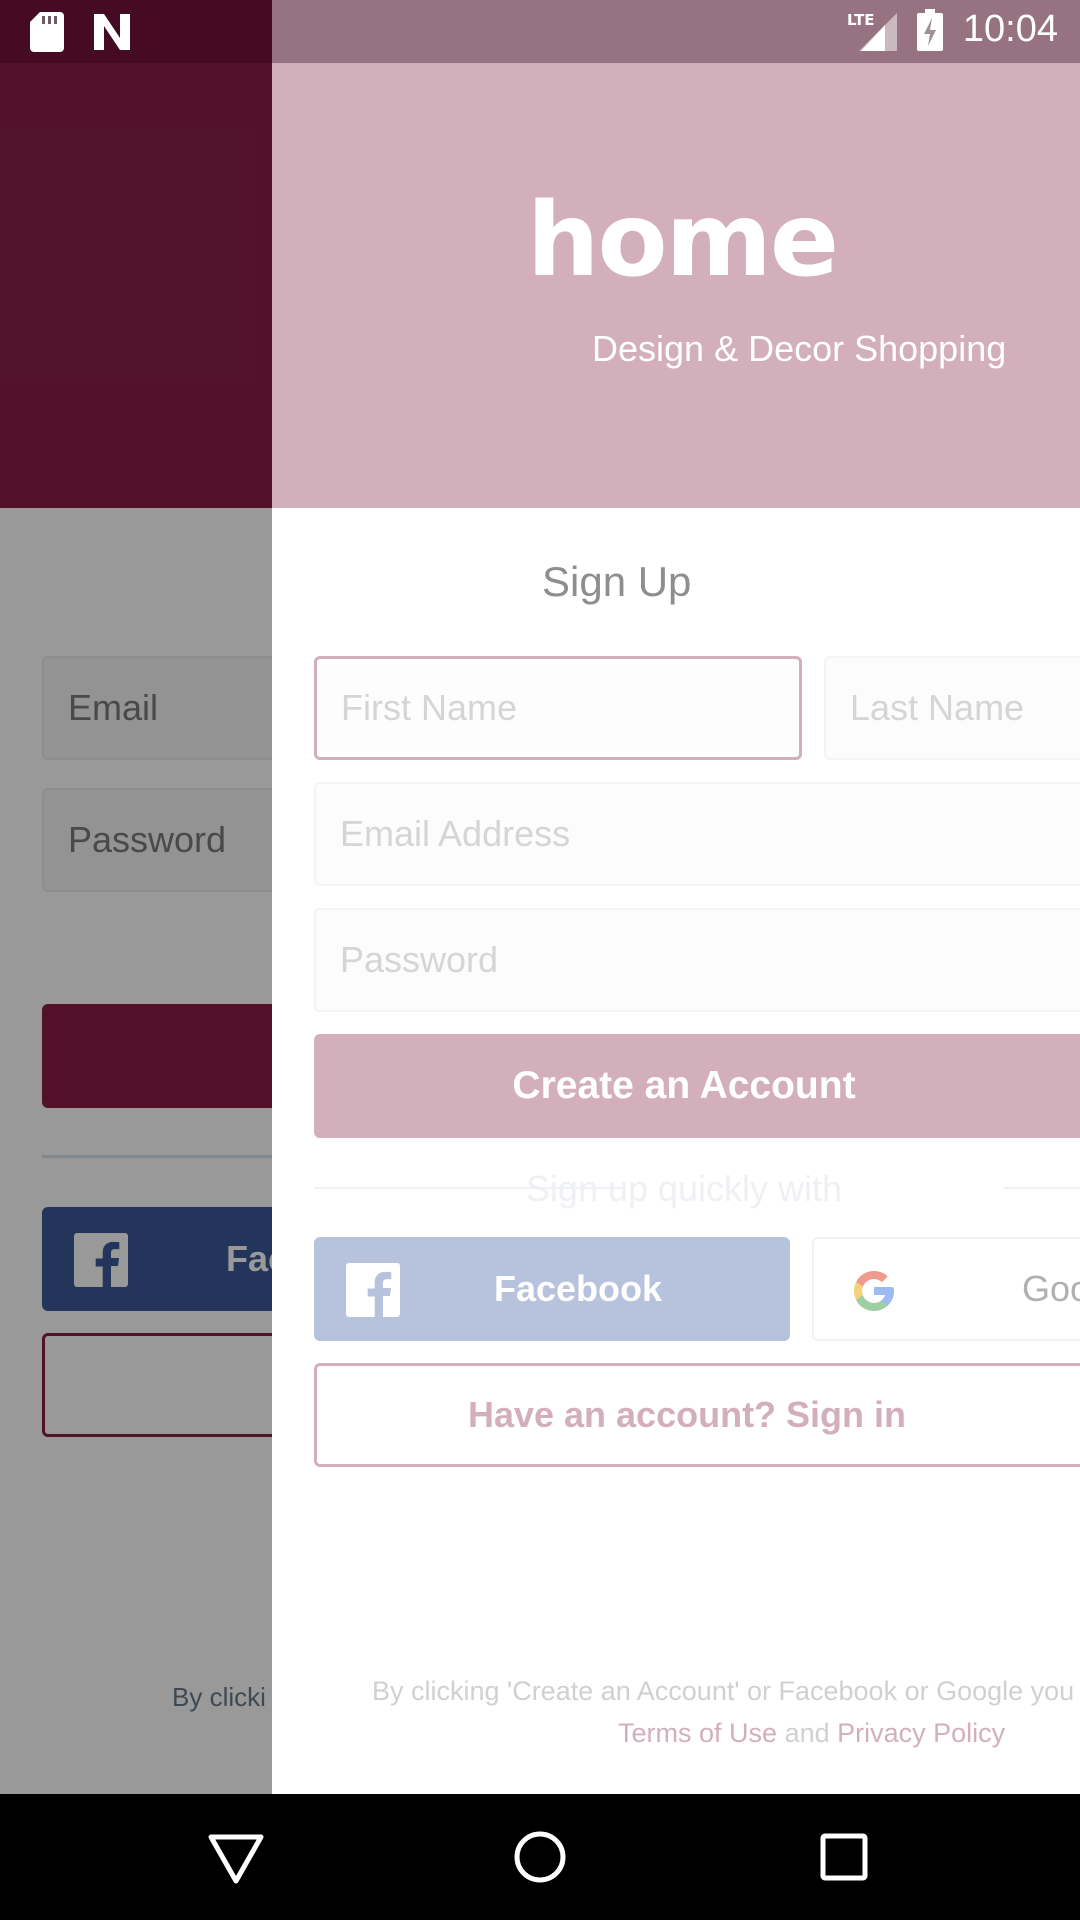  What do you see at coordinates (1051, 1288) in the screenshot?
I see `google-signup-label: Goo` at bounding box center [1051, 1288].